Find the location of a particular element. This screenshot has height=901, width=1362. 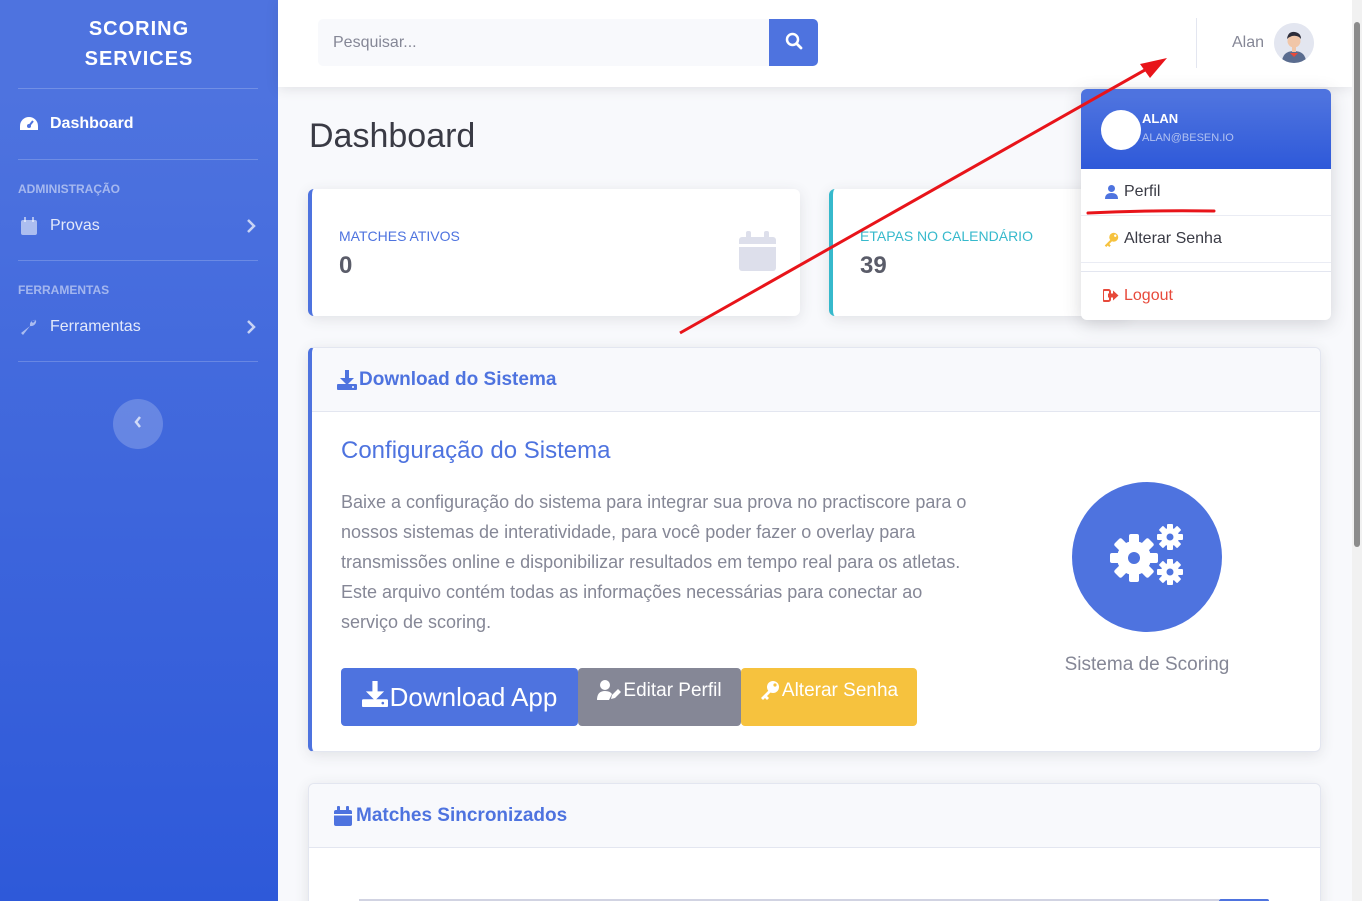

stat-label: MATCHES ATIVOS is located at coordinates (399, 236).